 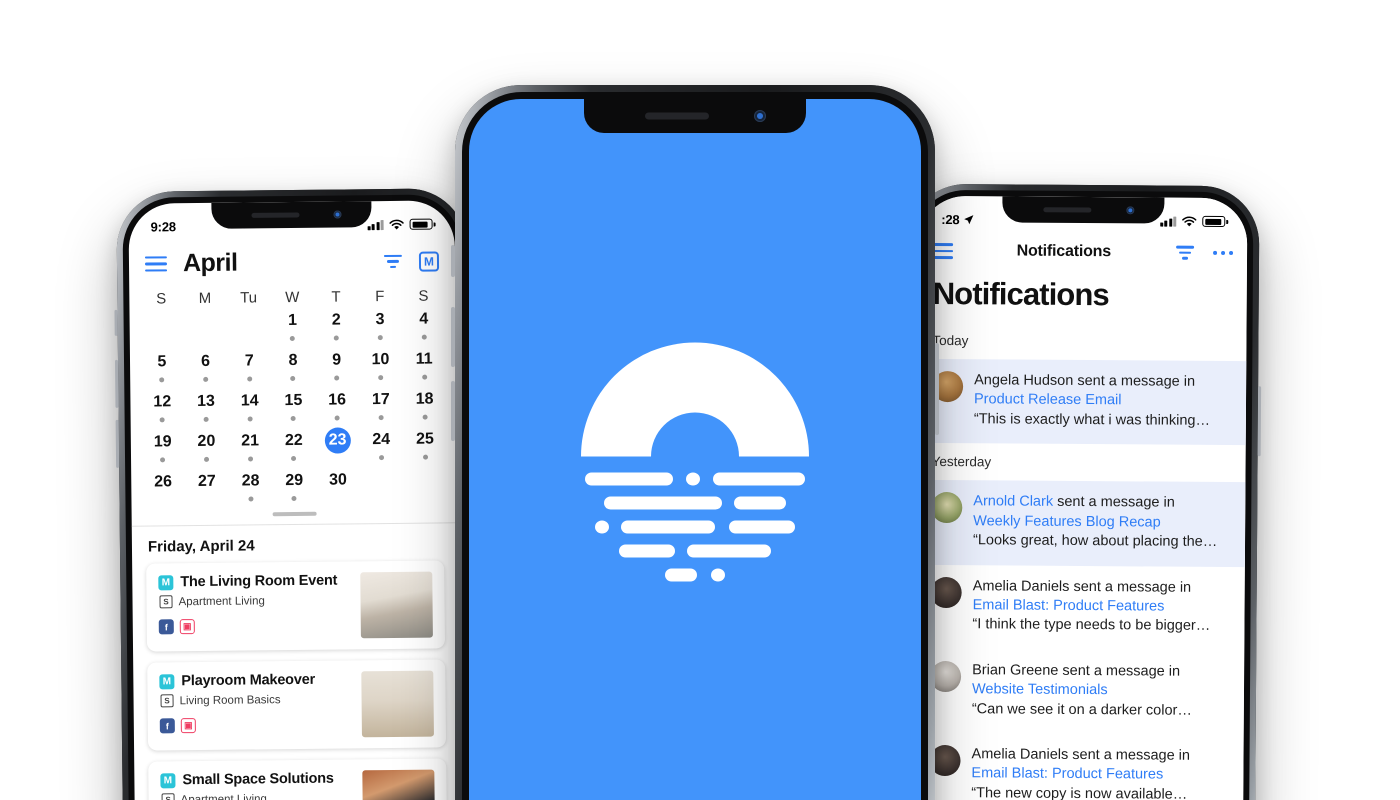 I want to click on calendar-day-1: 1, so click(x=293, y=327).